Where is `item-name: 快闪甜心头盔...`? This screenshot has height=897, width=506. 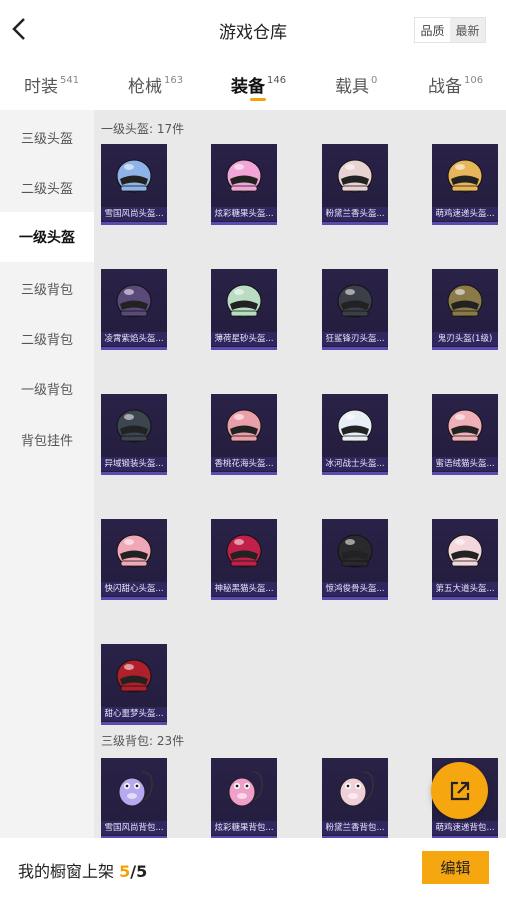 item-name: 快闪甜心头盔... is located at coordinates (134, 589).